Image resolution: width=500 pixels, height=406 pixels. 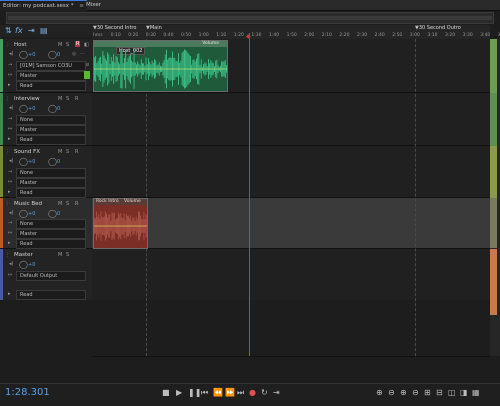 What do you see at coordinates (48, 139) in the screenshot?
I see `automation-row-interview: ▸ Read` at bounding box center [48, 139].